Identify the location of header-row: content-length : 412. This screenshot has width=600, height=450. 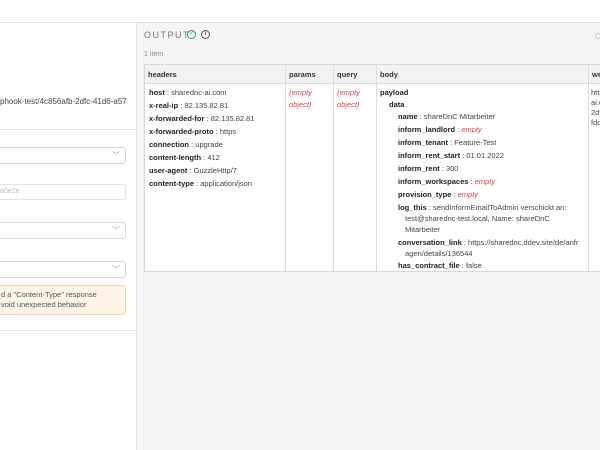
(184, 157).